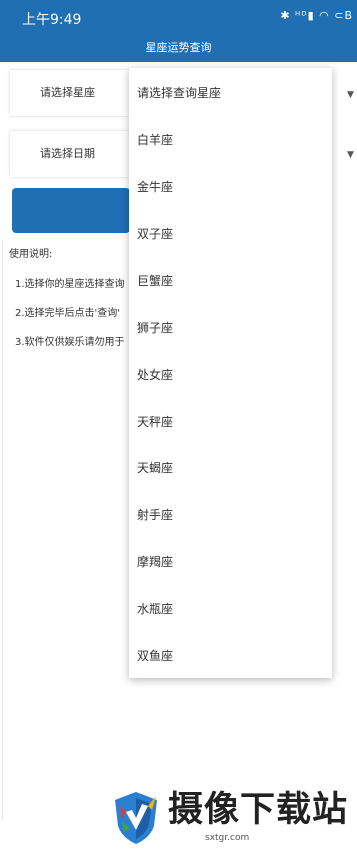 Image resolution: width=357 pixels, height=853 pixels. Describe the element at coordinates (227, 838) in the screenshot. I see `watermark-url: sxtgr.com` at that location.